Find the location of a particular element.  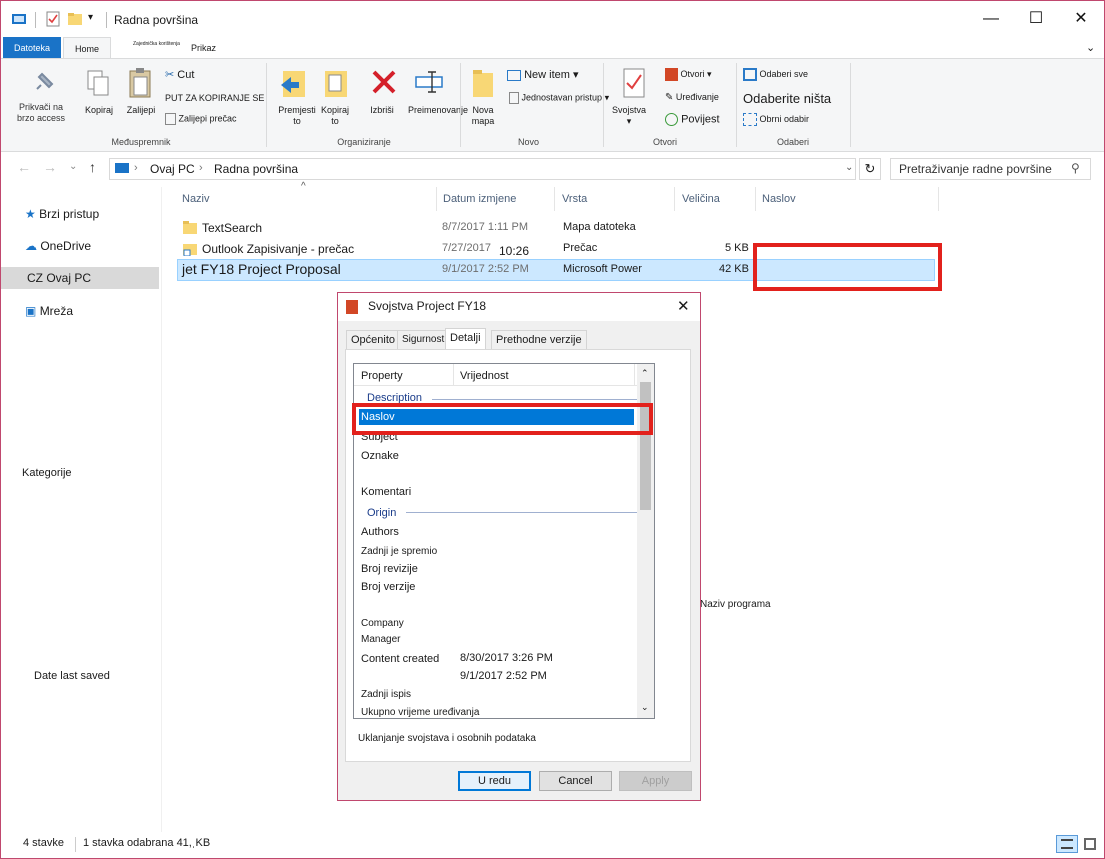

refresh-button: ↻ is located at coordinates (870, 169).